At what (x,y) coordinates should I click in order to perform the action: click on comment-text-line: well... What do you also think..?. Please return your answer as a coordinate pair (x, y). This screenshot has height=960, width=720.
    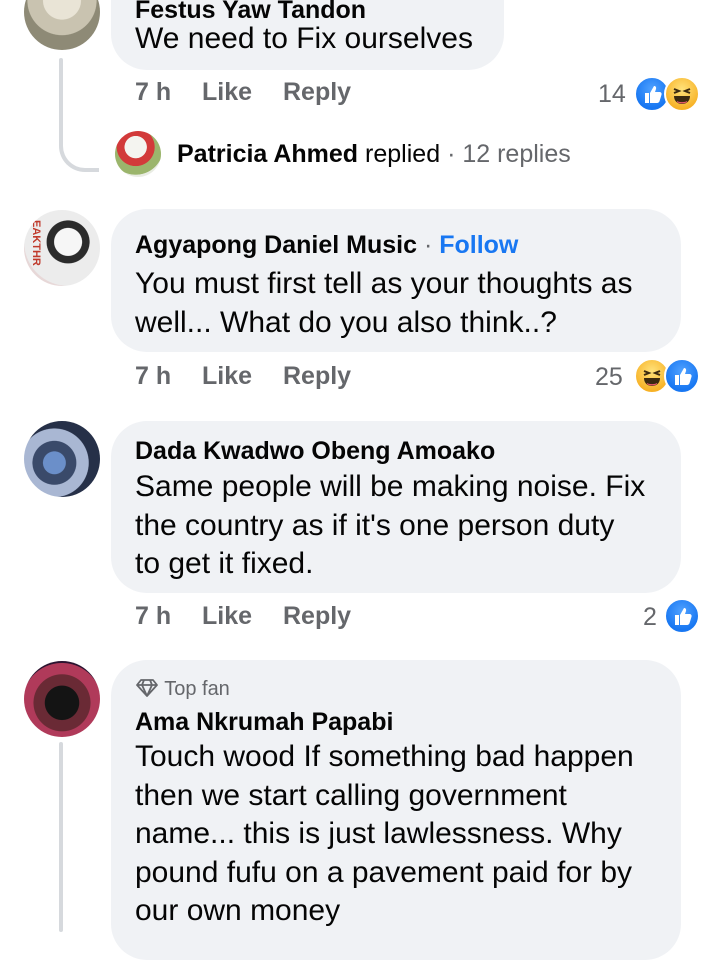
    Looking at the image, I should click on (346, 322).